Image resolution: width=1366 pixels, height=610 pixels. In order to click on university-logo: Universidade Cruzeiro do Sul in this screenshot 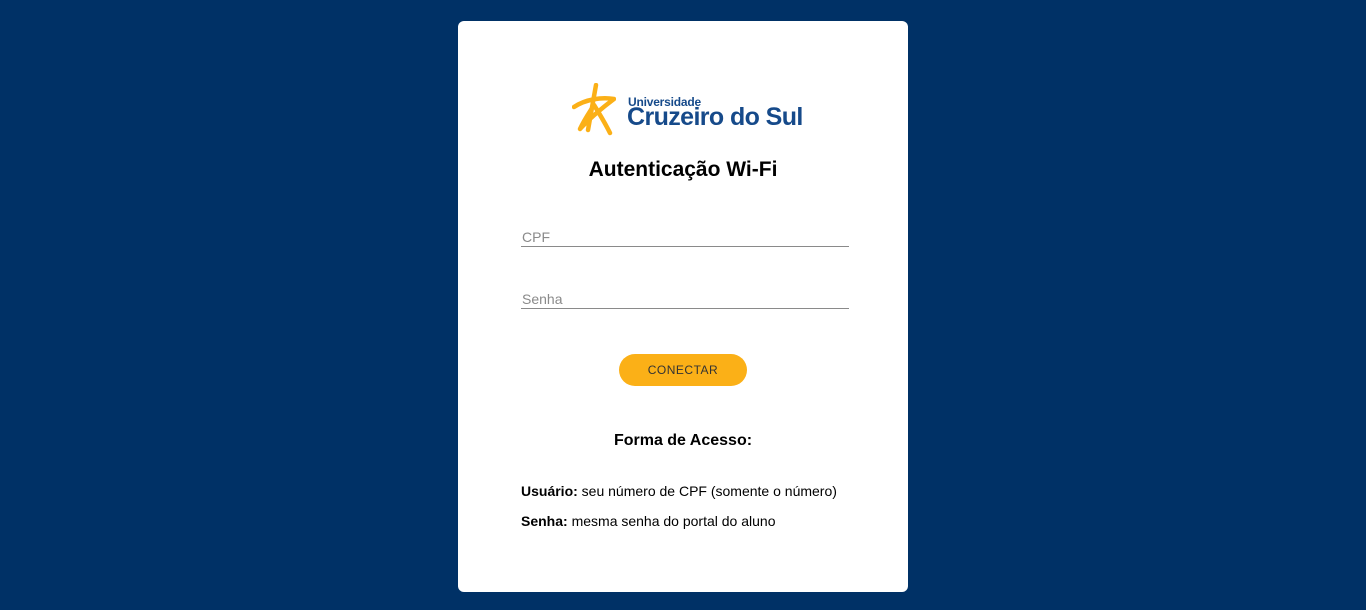, I will do `click(687, 110)`.